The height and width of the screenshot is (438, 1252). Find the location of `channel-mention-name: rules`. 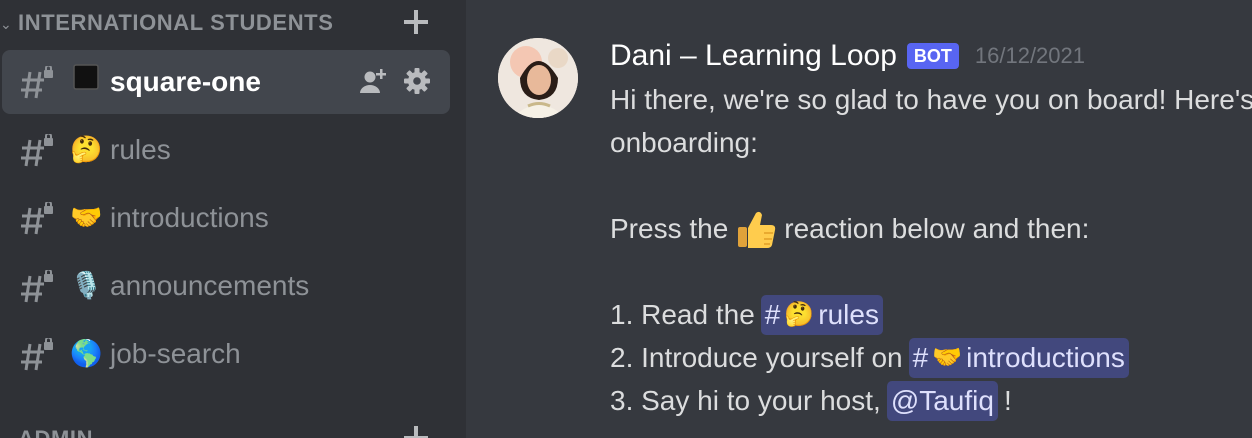

channel-mention-name: rules is located at coordinates (848, 314).